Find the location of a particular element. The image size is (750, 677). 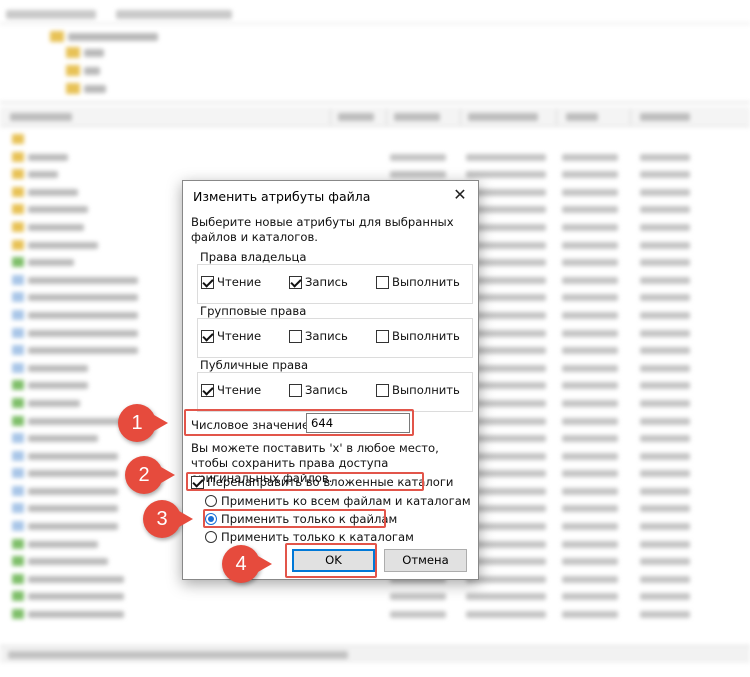

public-write-checkbox: Запись is located at coordinates (318, 390).